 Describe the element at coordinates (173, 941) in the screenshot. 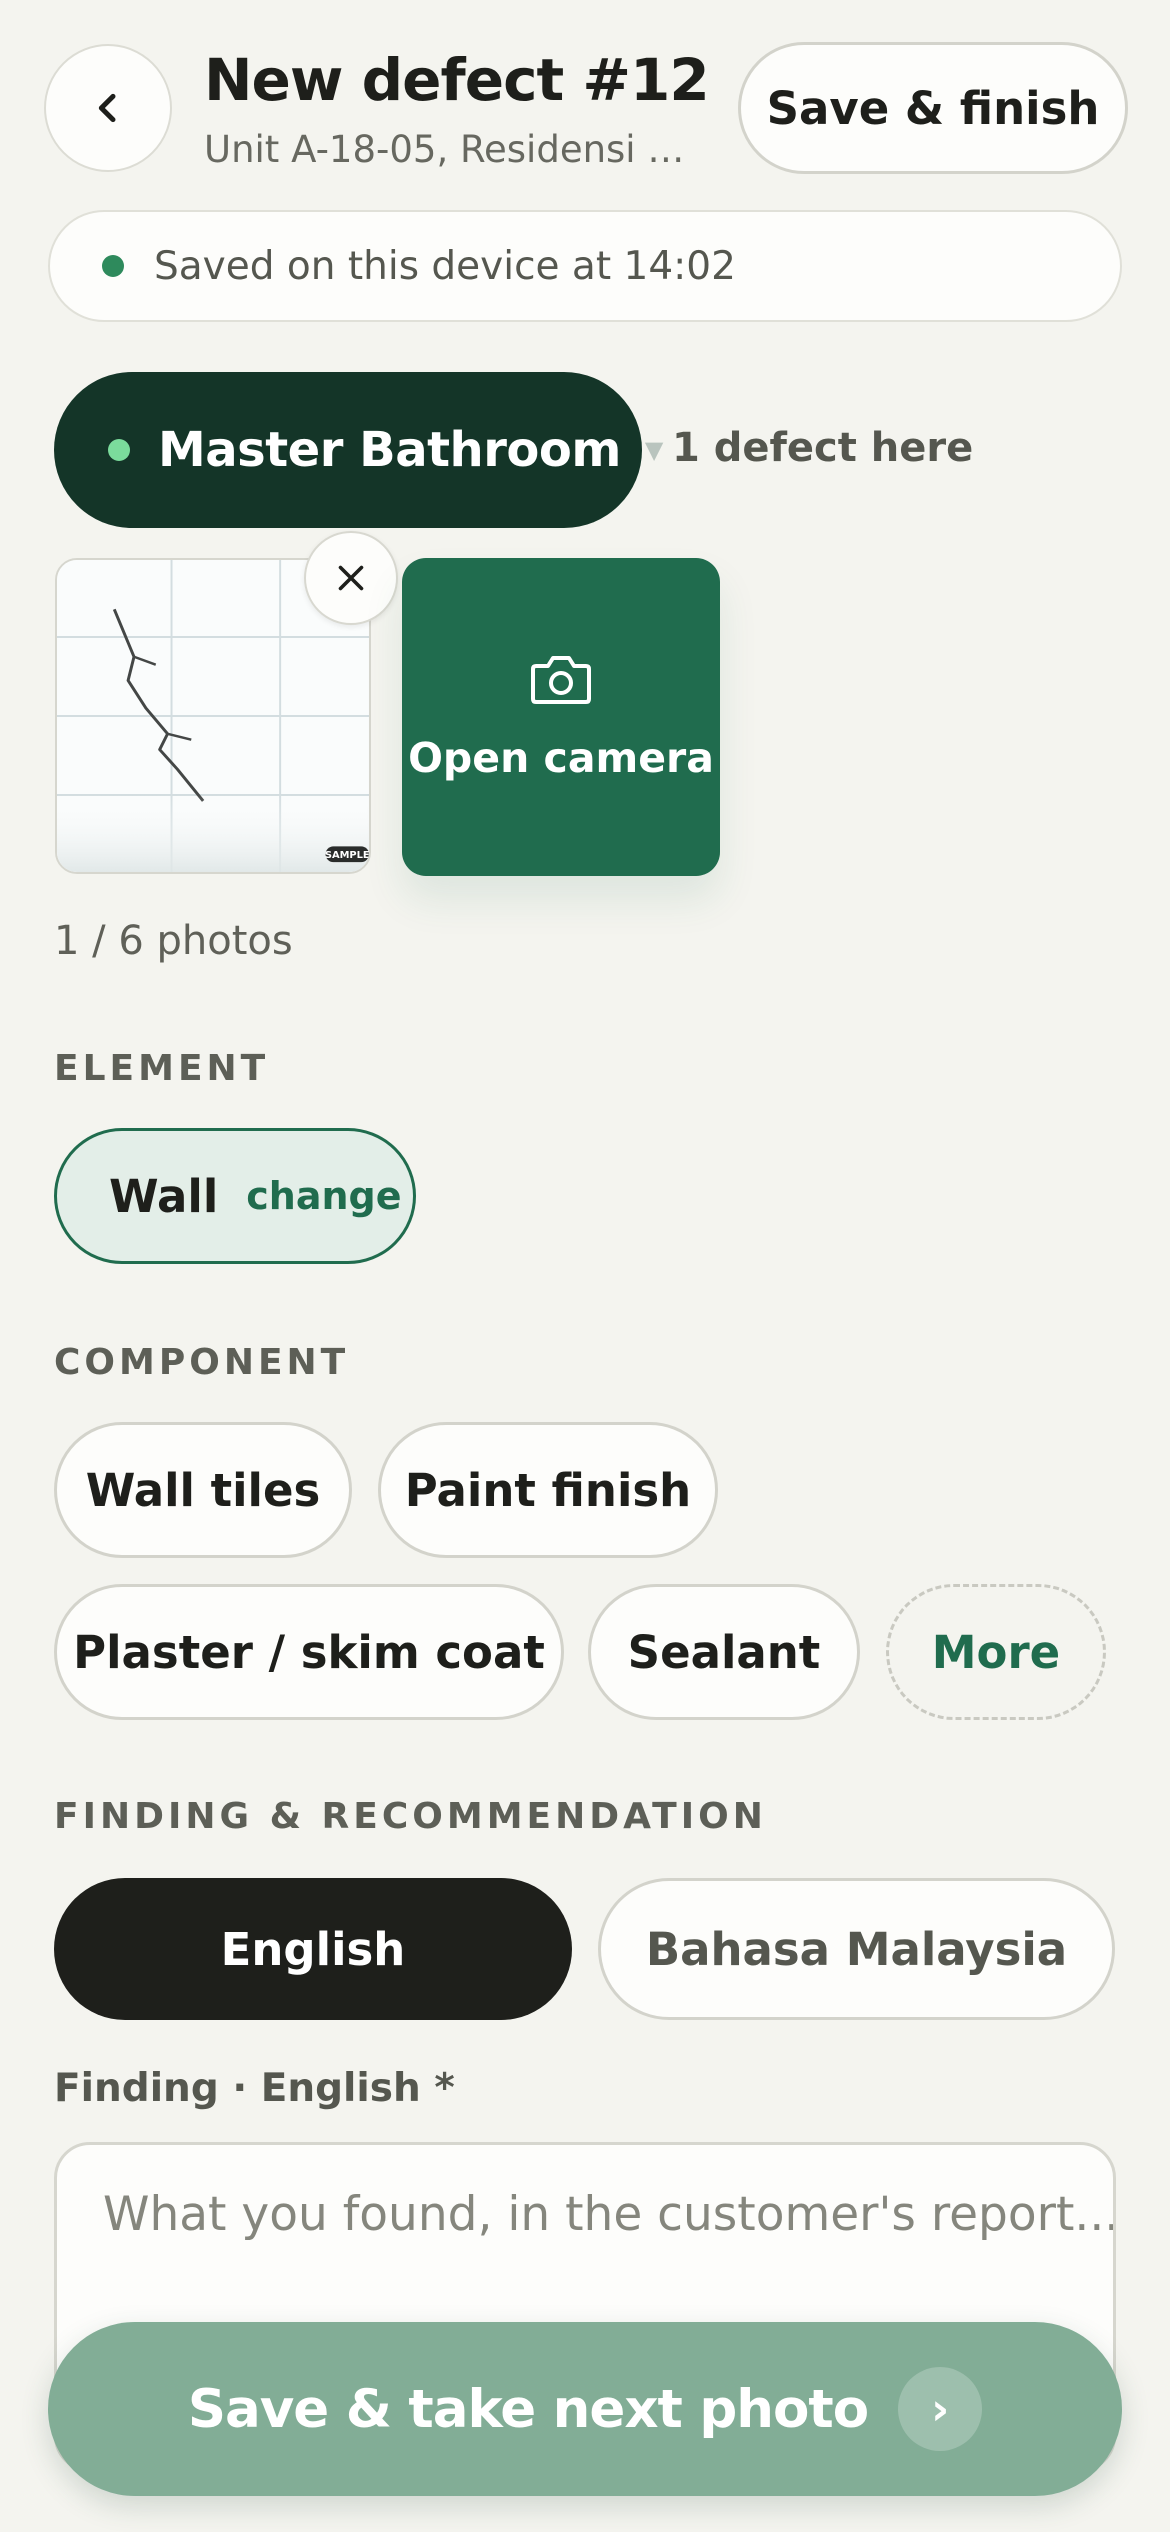

I see `photo-count: 1 / 6 photos` at that location.